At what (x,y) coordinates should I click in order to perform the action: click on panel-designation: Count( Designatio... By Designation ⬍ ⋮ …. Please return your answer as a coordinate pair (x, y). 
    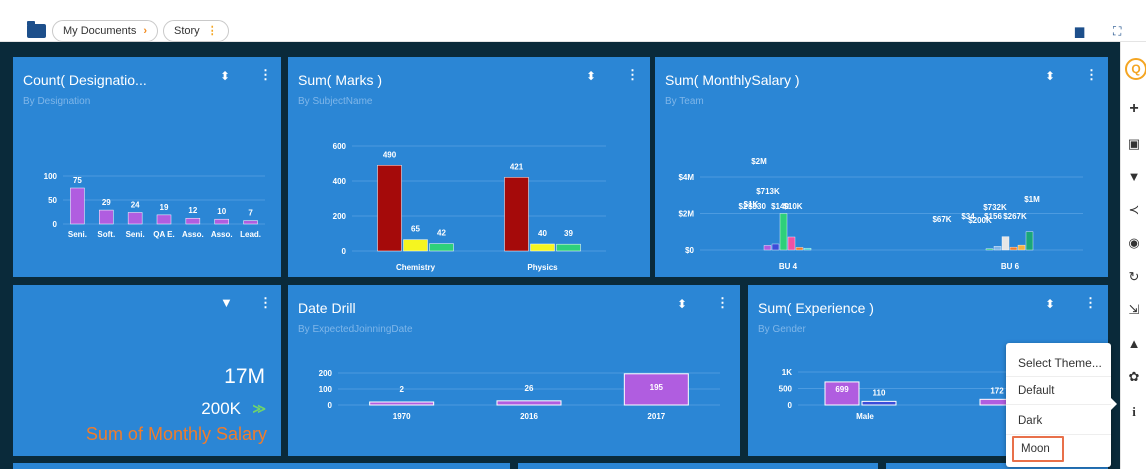
    Looking at the image, I should click on (147, 167).